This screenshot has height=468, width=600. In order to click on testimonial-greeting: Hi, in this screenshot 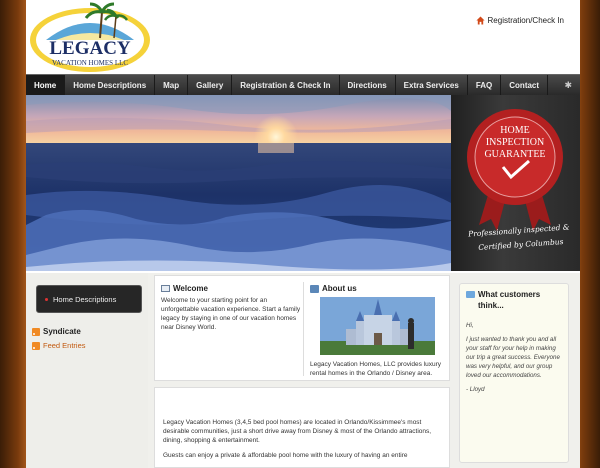, I will do `click(470, 325)`.